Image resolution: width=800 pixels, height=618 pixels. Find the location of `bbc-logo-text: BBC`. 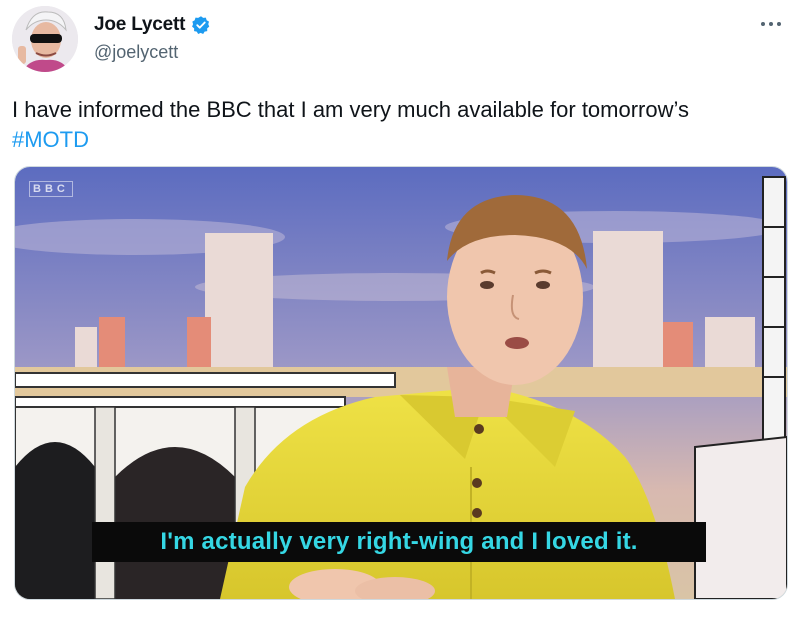

bbc-logo-text: BBC is located at coordinates (51, 189).